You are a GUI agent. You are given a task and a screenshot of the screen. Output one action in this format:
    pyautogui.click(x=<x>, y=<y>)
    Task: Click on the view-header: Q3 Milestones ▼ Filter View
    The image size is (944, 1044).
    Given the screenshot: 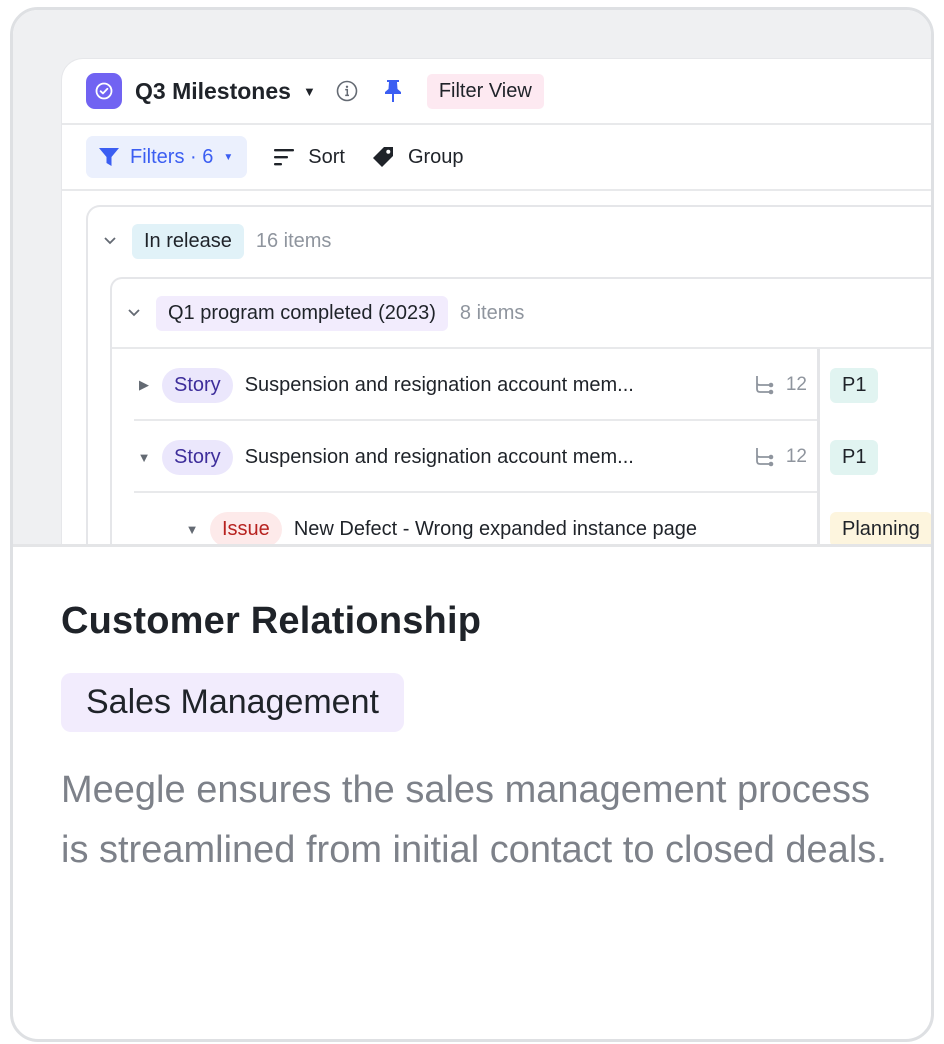 What is the action you would take?
    pyautogui.click(x=496, y=92)
    